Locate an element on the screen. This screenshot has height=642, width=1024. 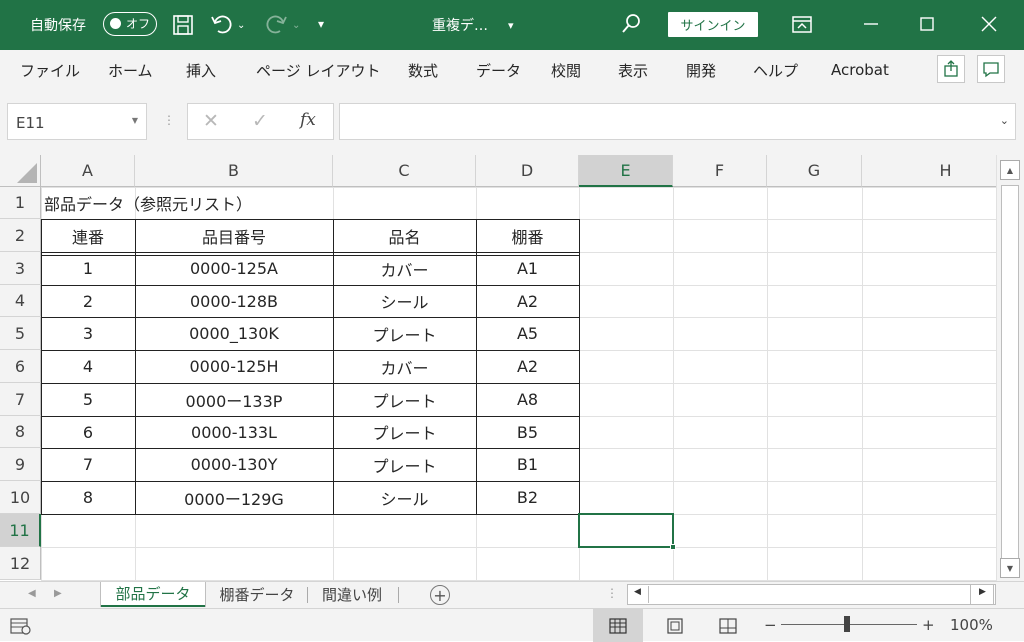
horizontal-scrollbar: ◀ is located at coordinates (811, 594).